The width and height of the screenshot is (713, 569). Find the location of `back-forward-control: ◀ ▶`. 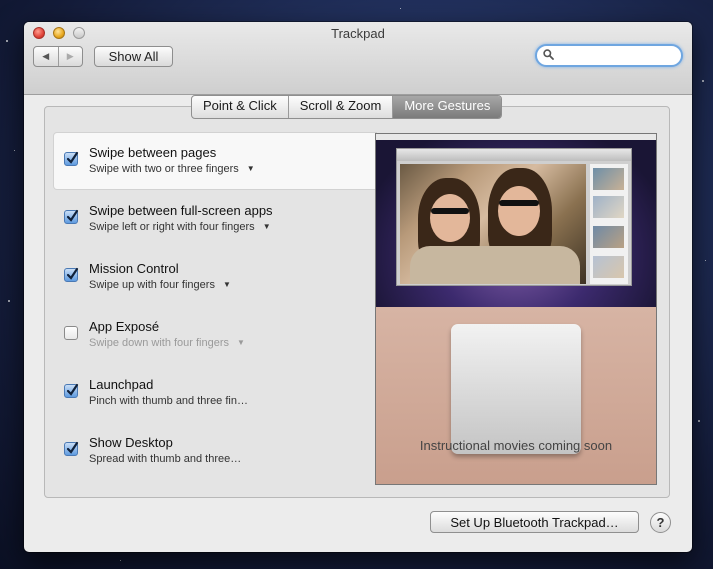

back-forward-control: ◀ ▶ is located at coordinates (58, 56).